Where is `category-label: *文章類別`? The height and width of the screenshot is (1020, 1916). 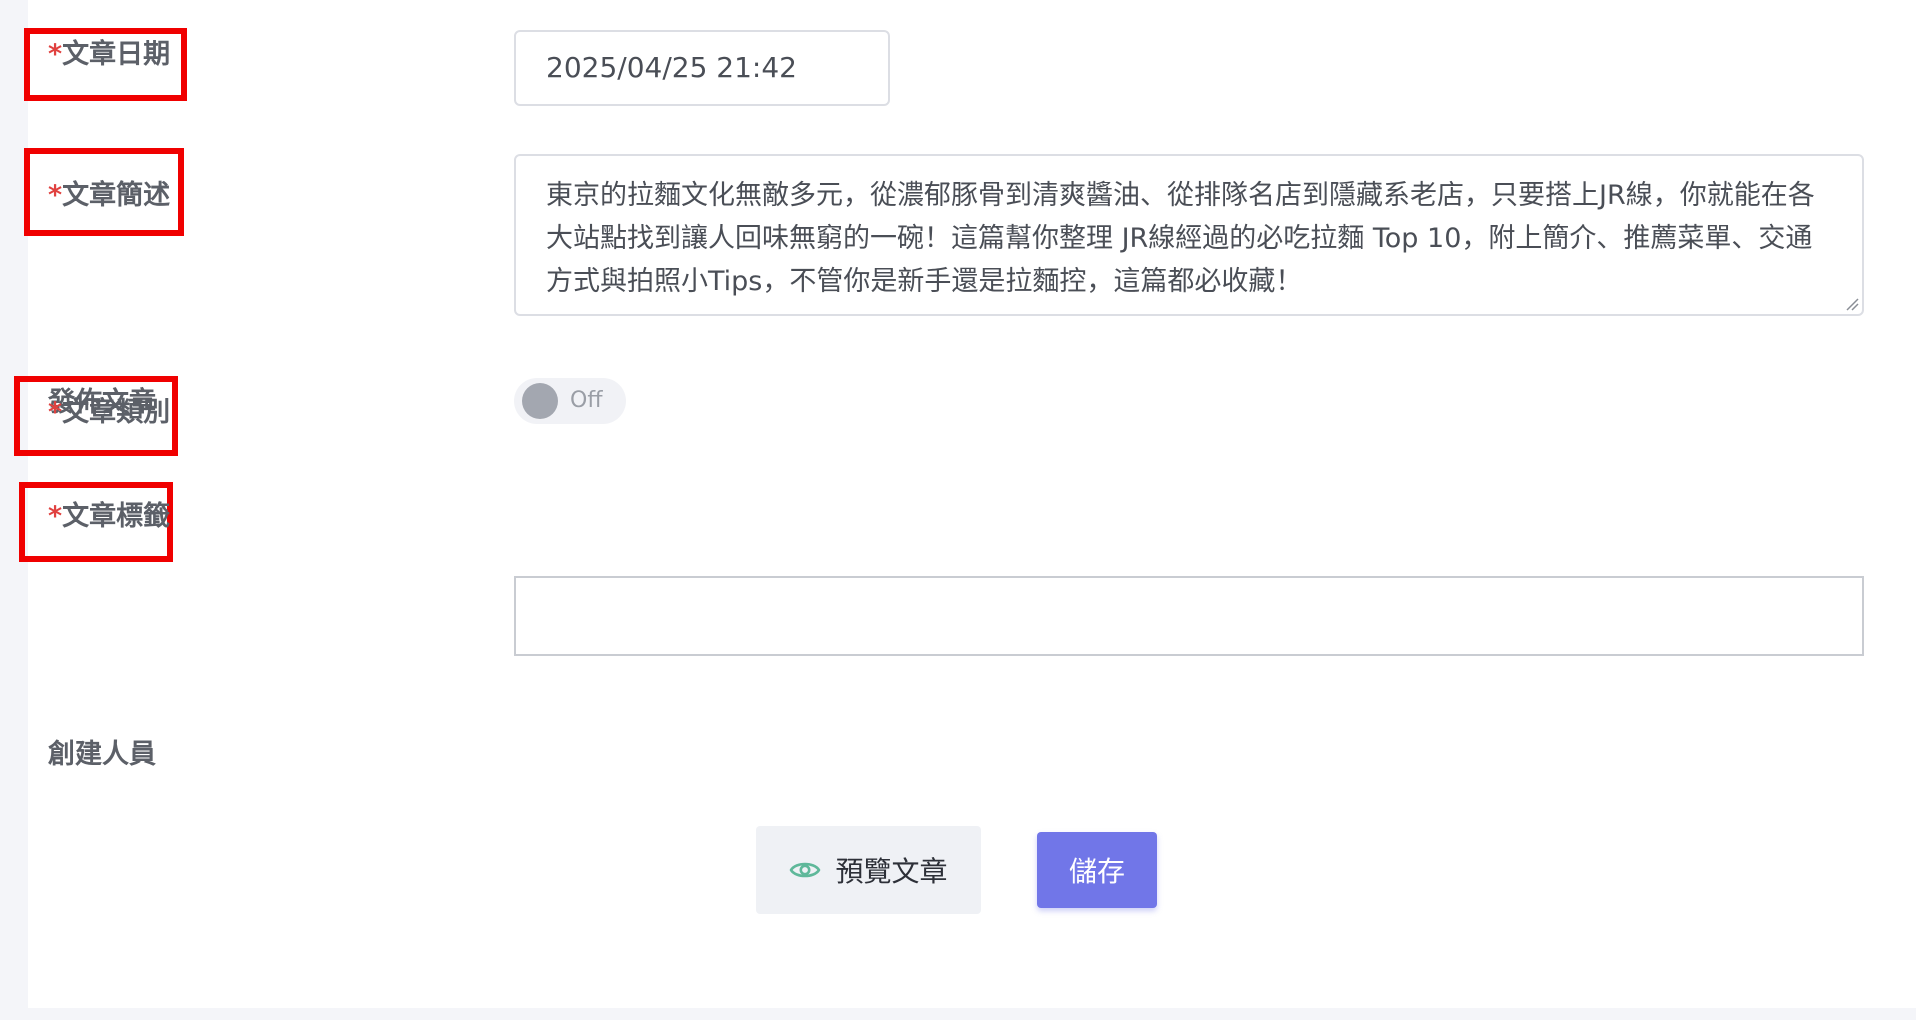
category-label: *文章類別 is located at coordinates (109, 412).